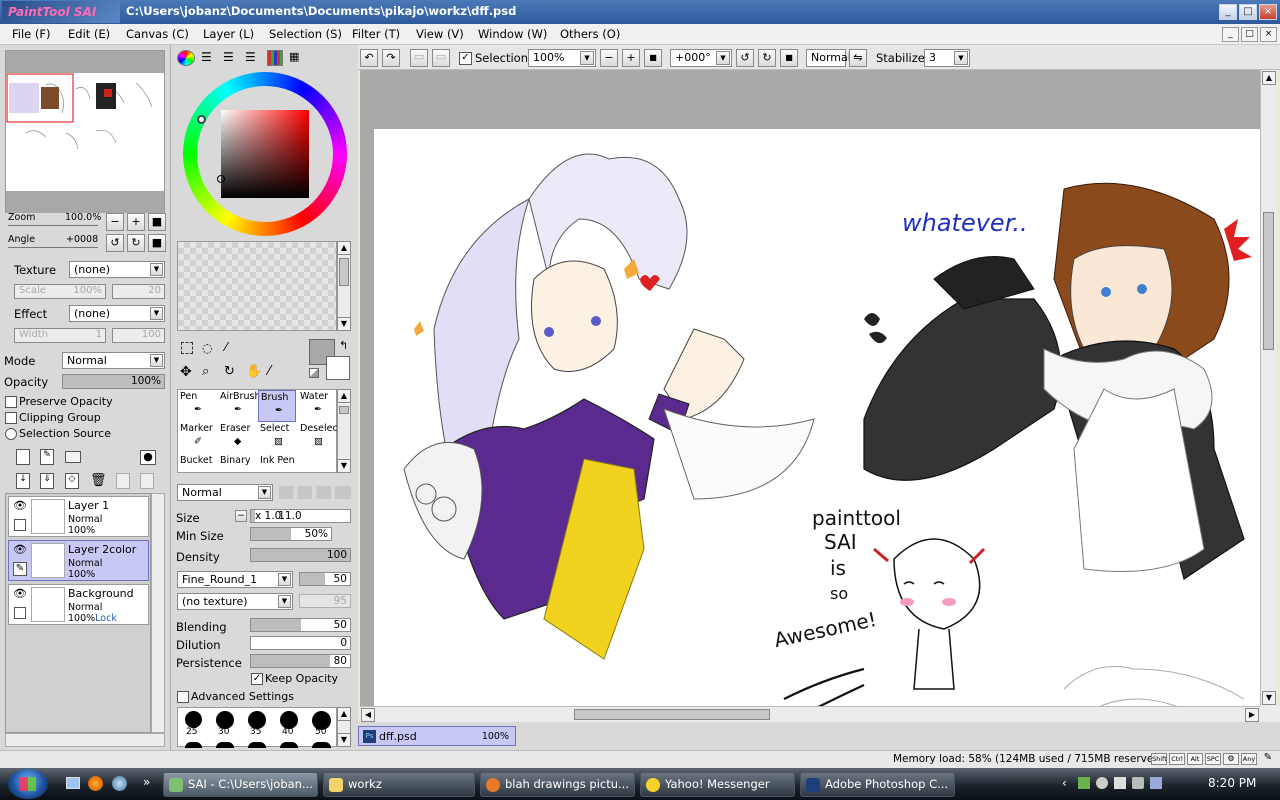 The width and height of the screenshot is (1280, 800). I want to click on new-folder-icon, so click(73, 457).